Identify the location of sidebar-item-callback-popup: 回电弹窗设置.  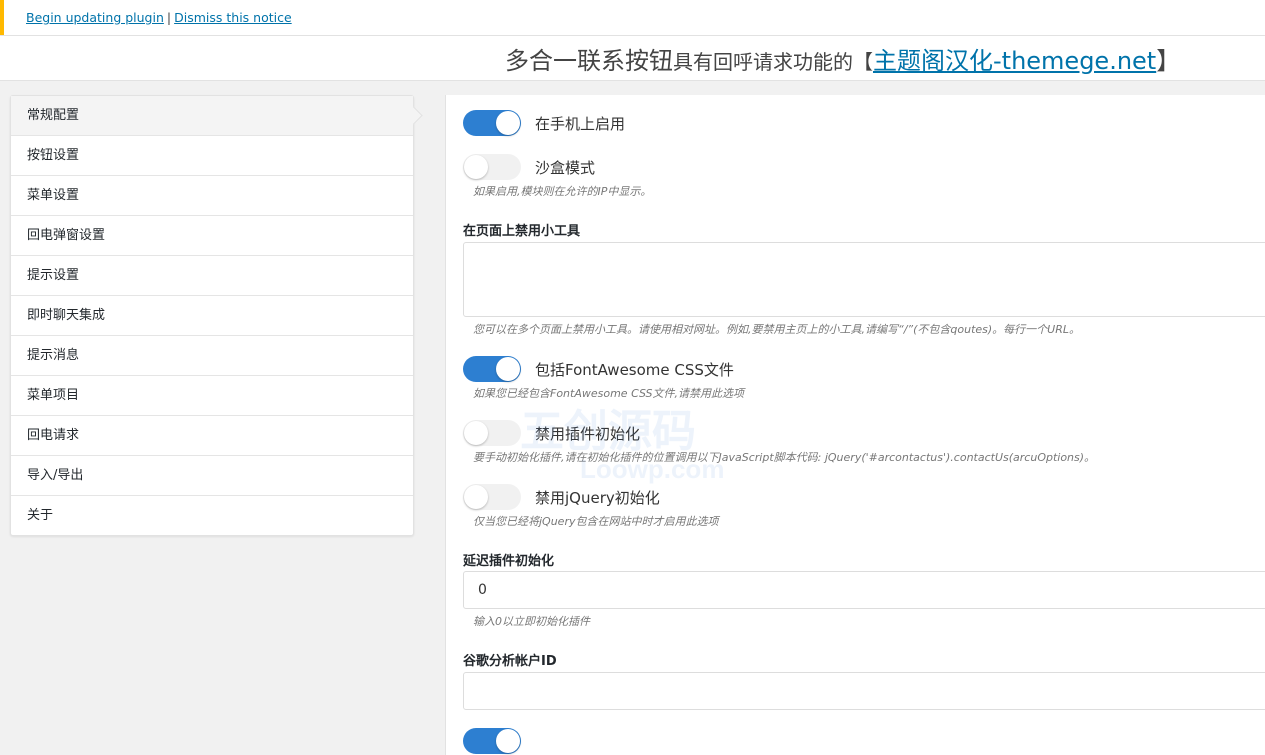
(212, 236).